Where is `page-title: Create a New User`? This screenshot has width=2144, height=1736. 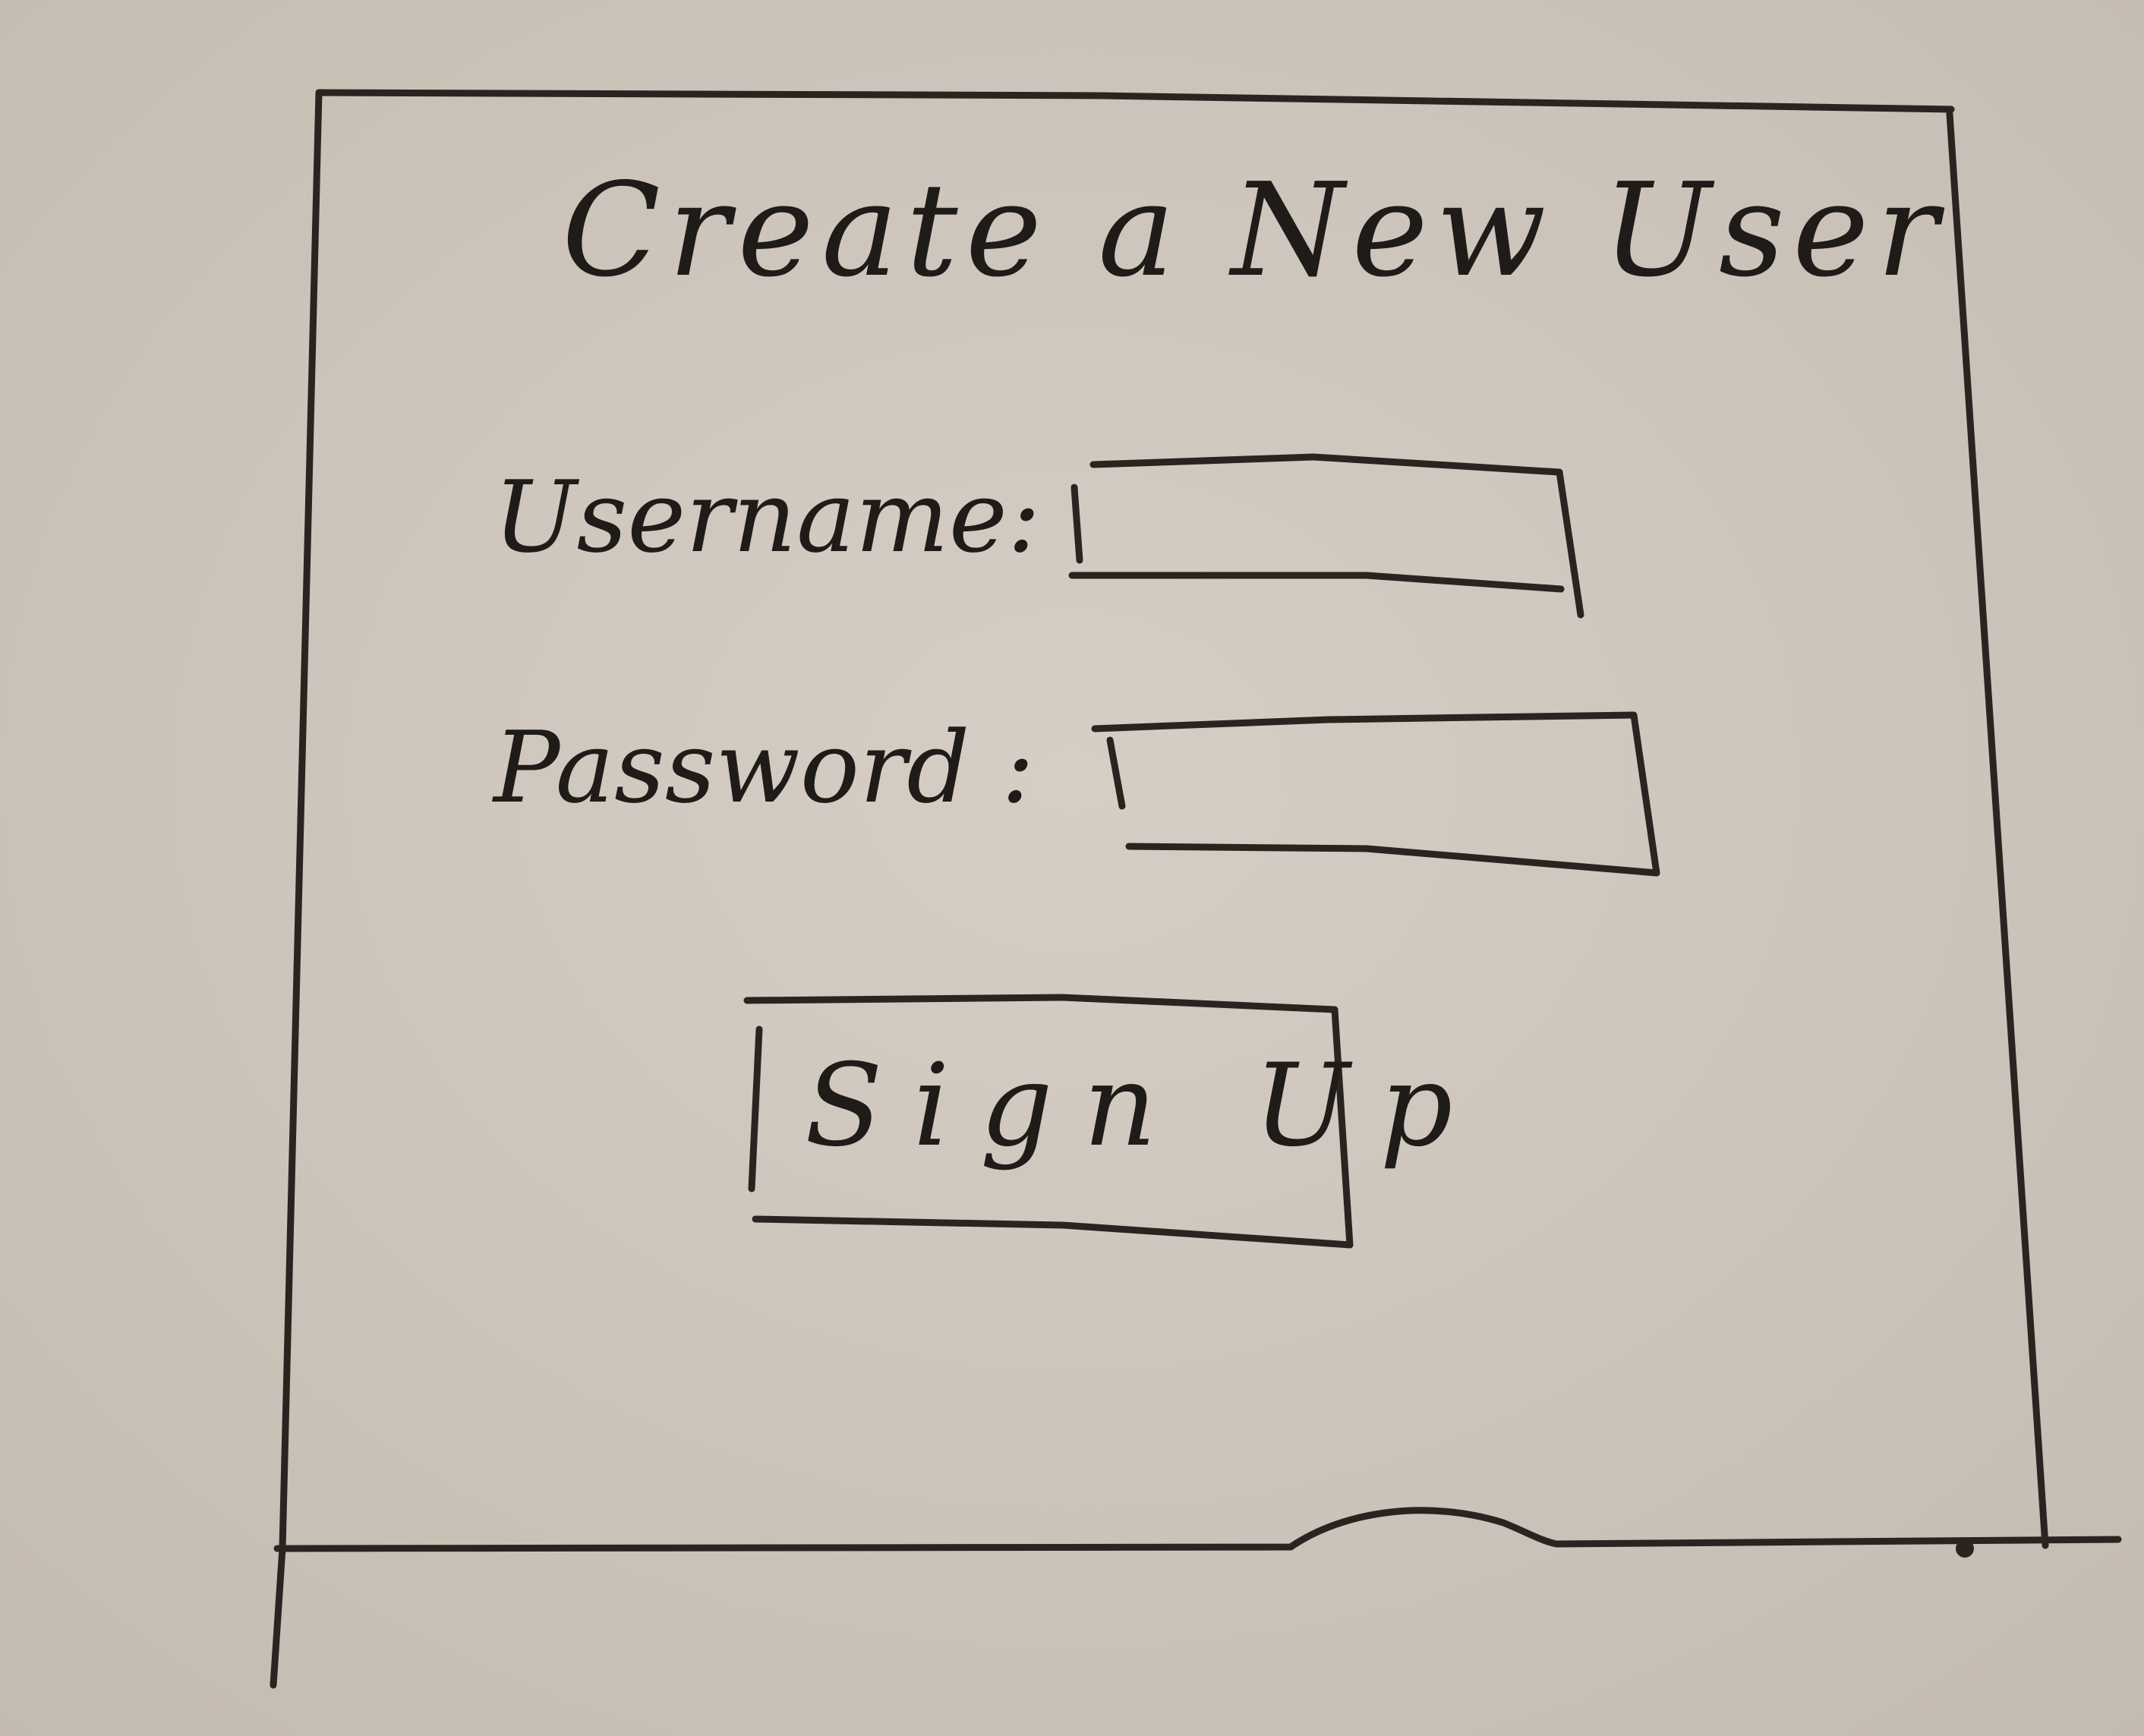 page-title: Create a New User is located at coordinates (1254, 231).